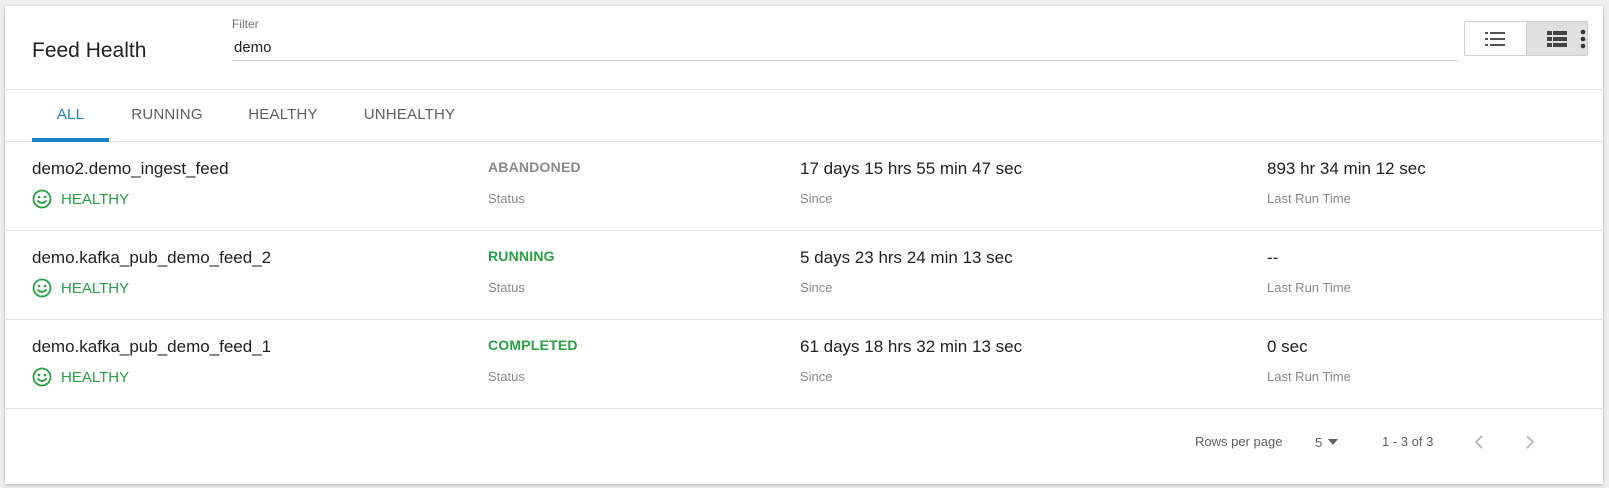 Image resolution: width=1609 pixels, height=488 pixels. I want to click on dropdown-arrow-icon, so click(1333, 442).